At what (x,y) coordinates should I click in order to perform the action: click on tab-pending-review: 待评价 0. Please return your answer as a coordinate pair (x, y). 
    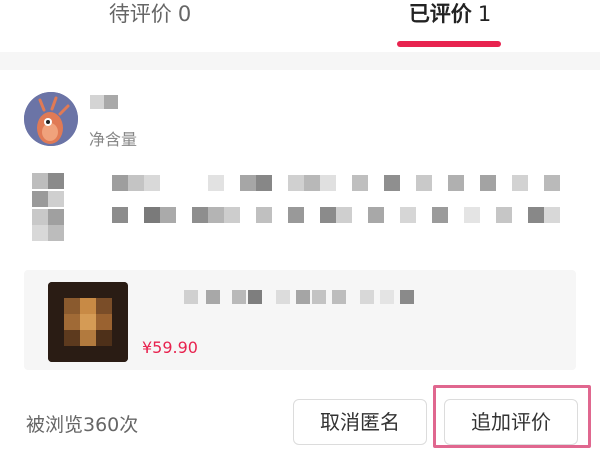
    Looking at the image, I should click on (150, 26).